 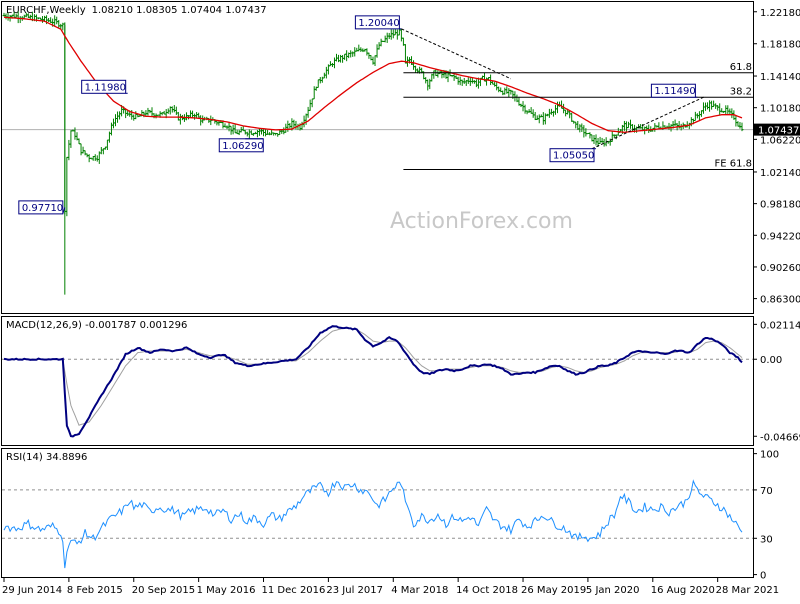 What do you see at coordinates (780, 236) in the screenshot?
I see `price-tick-label: 0.94220` at bounding box center [780, 236].